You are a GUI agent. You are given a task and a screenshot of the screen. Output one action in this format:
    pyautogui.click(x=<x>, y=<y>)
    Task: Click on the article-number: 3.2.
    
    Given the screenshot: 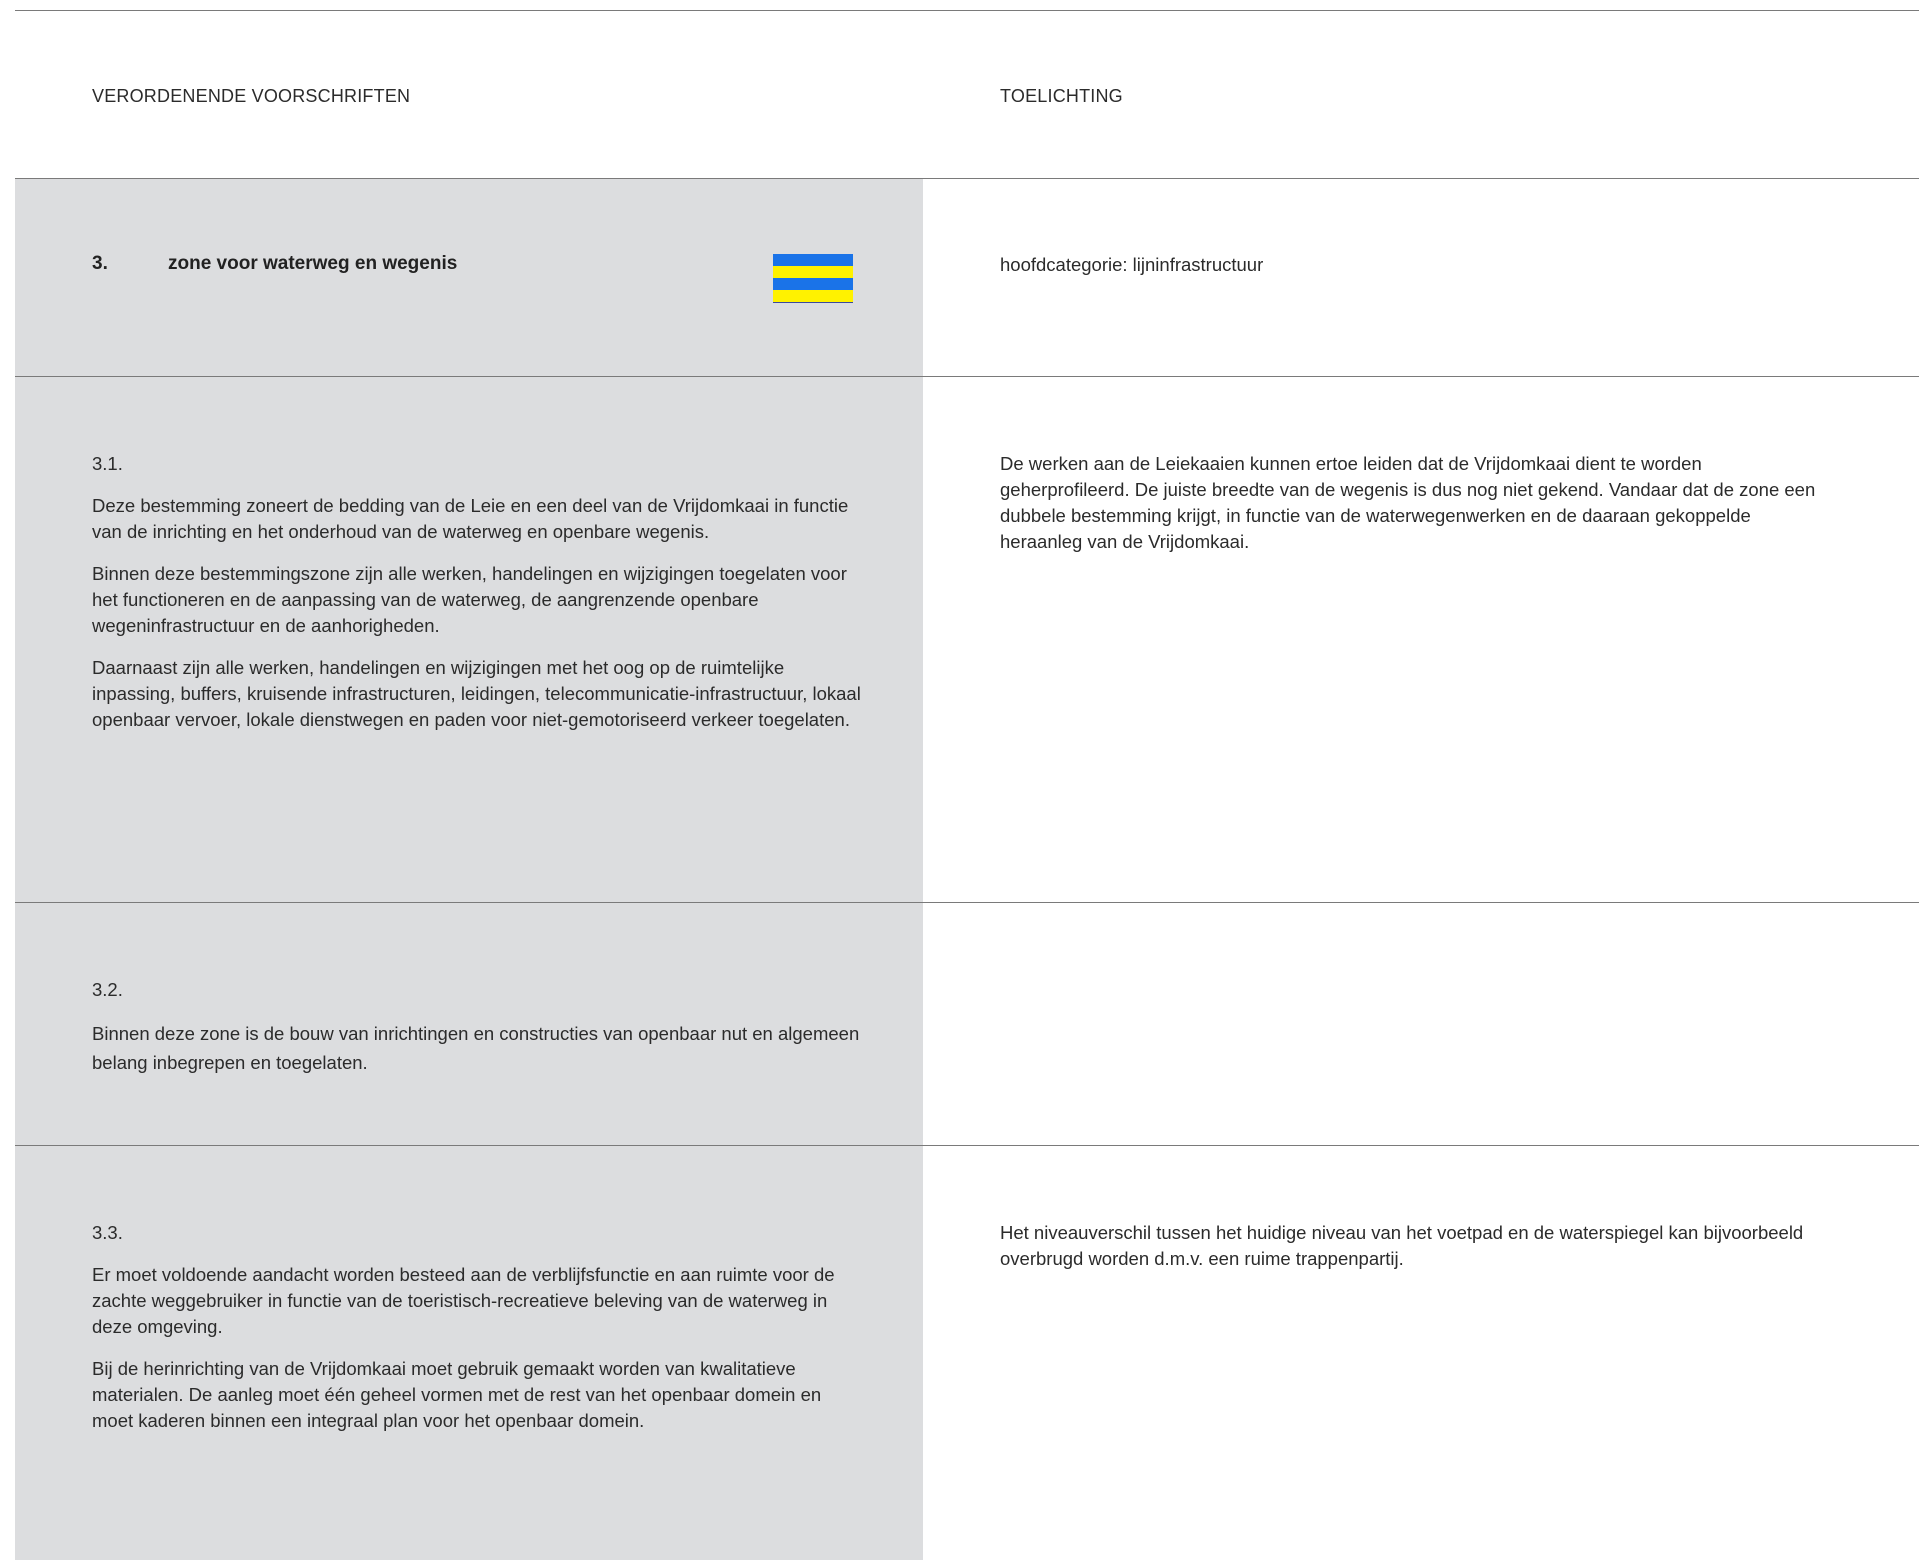 What is the action you would take?
    pyautogui.click(x=107, y=989)
    